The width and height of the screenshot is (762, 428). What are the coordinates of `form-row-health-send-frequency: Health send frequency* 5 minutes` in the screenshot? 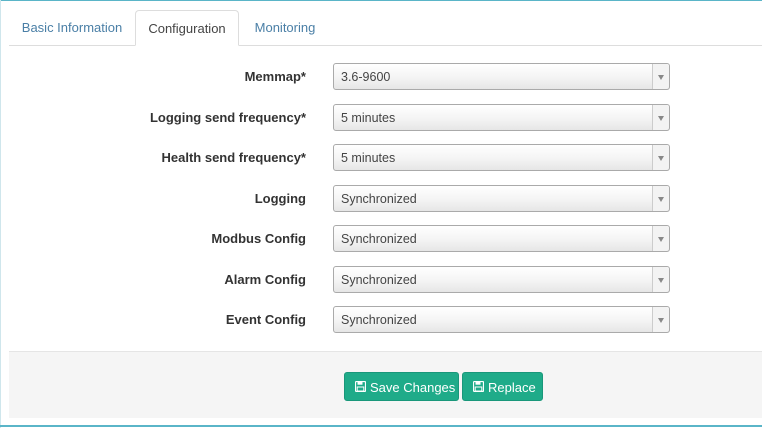 It's located at (381, 158).